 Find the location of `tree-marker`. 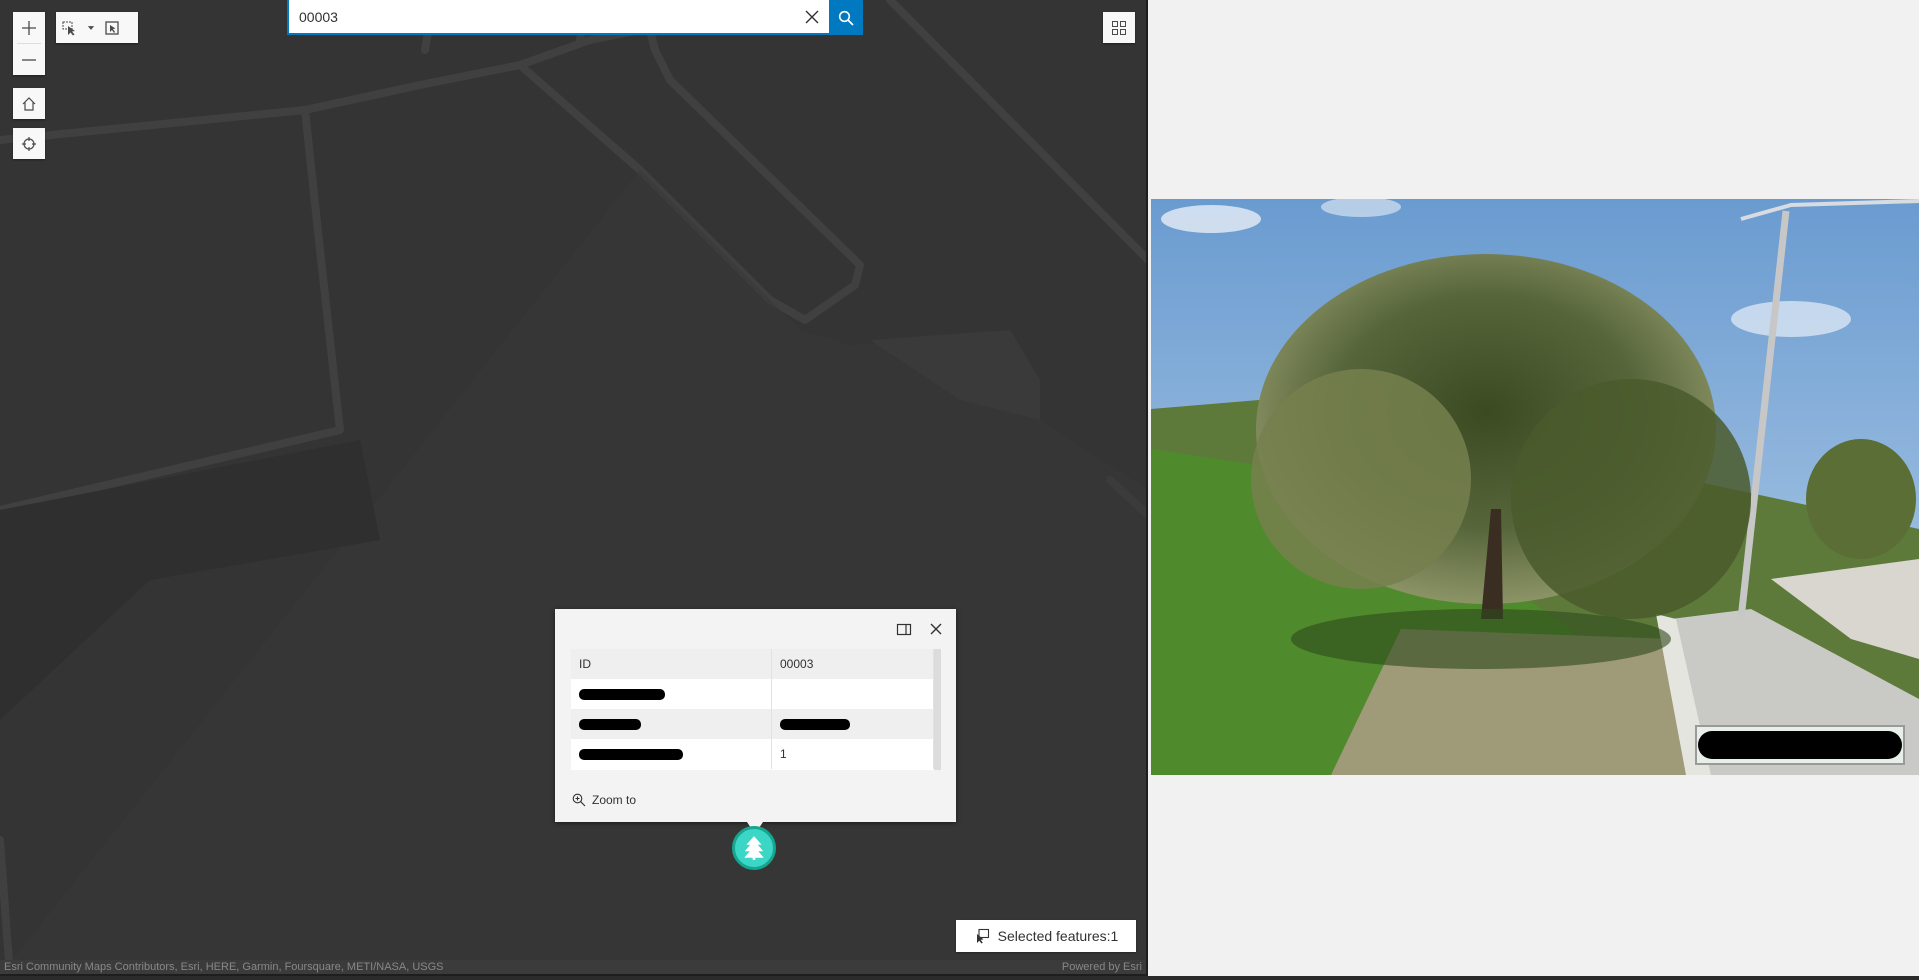

tree-marker is located at coordinates (754, 848).